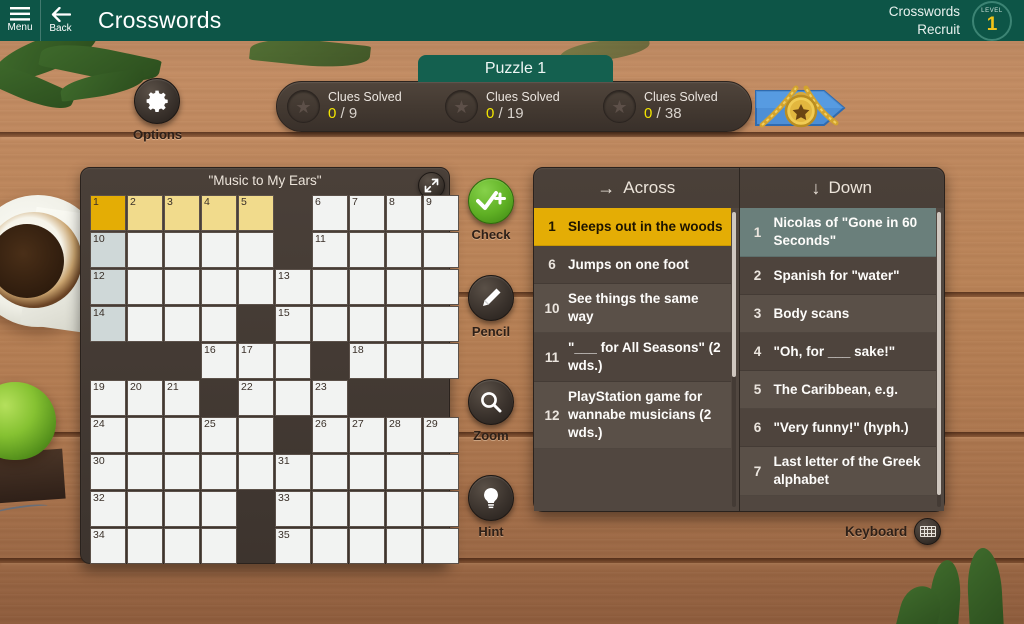 This screenshot has height=624, width=1024. I want to click on grid-cell: 21, so click(182, 398).